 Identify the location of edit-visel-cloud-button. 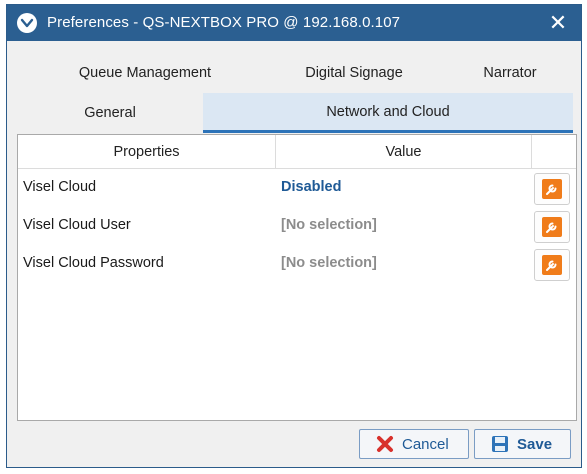
(552, 189).